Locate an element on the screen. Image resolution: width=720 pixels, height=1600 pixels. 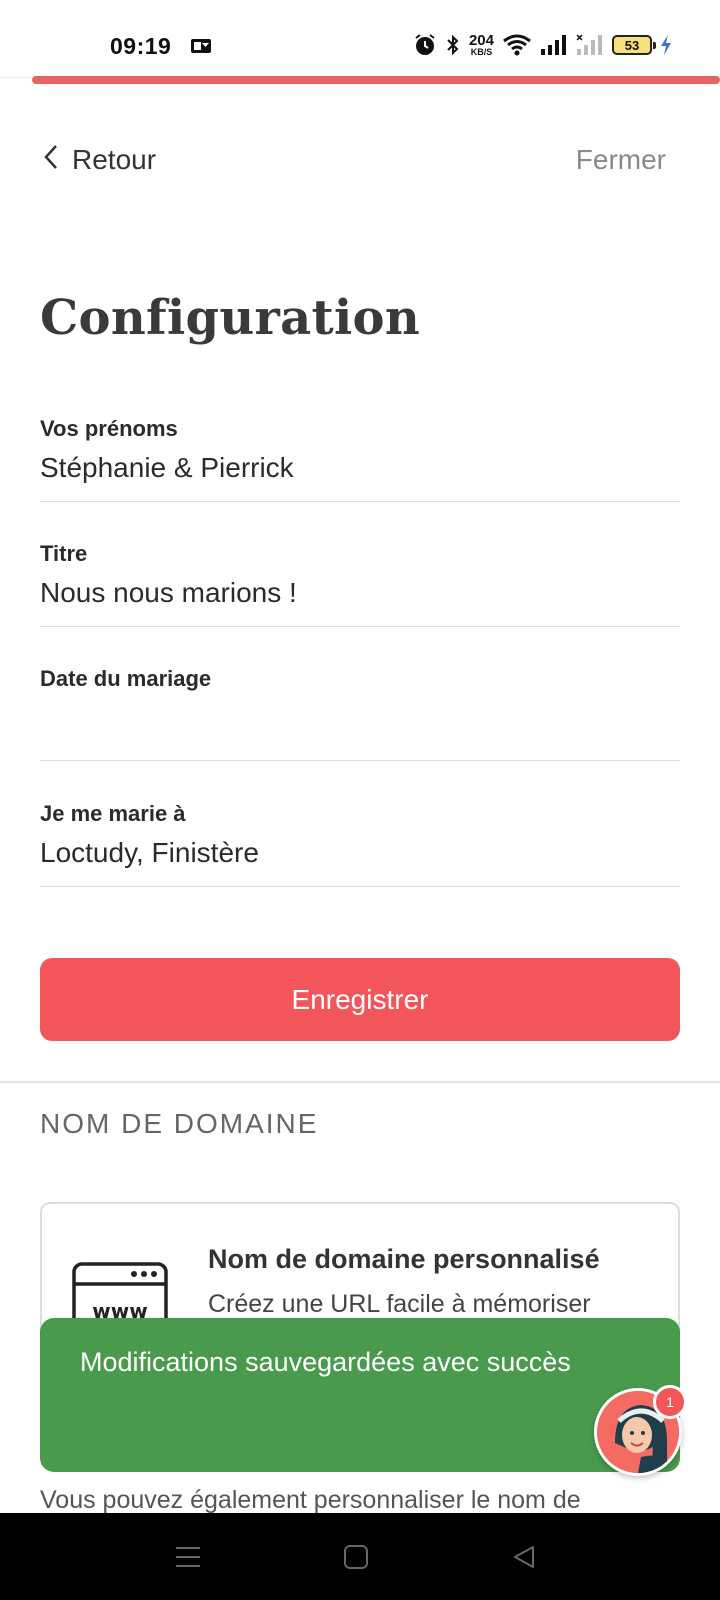
notification-app-icon is located at coordinates (201, 46).